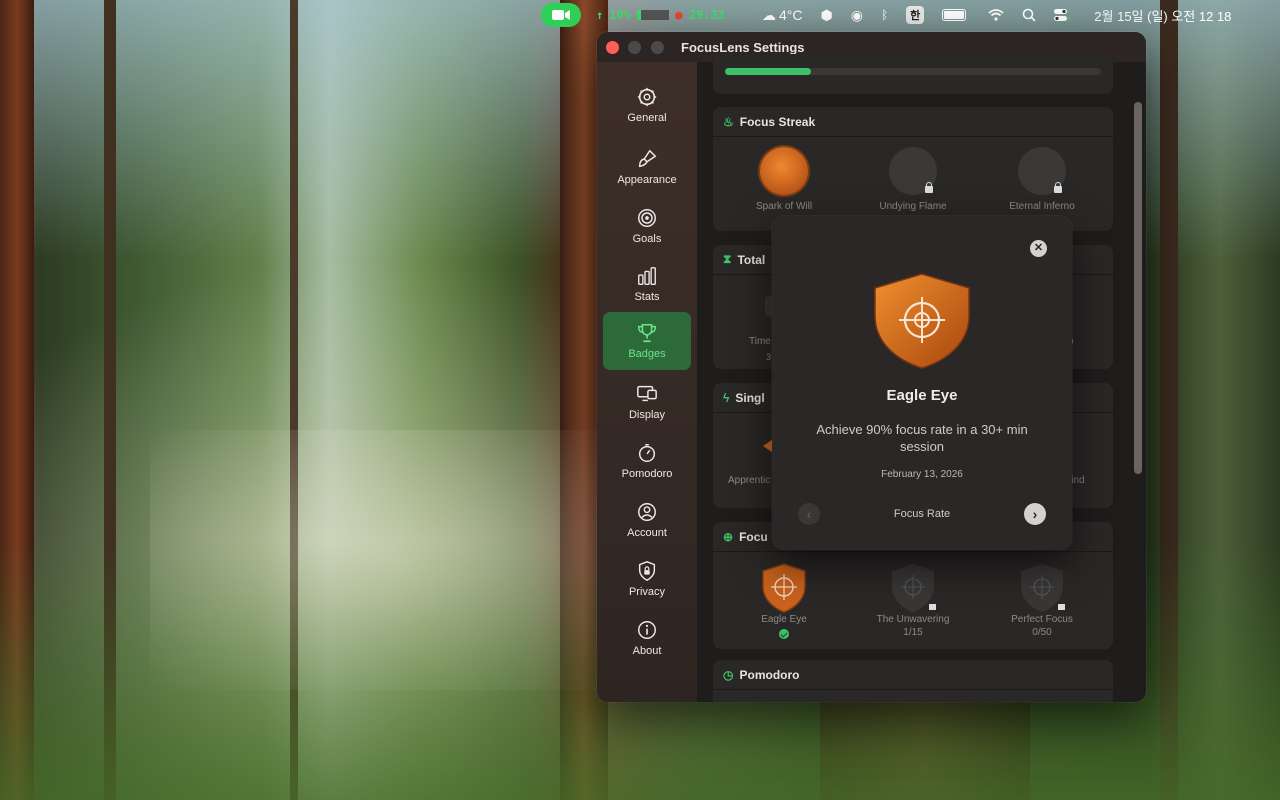 This screenshot has width=1280, height=800. Describe the element at coordinates (922, 474) in the screenshot. I see `badge-earned-date: February 13, 2026` at that location.